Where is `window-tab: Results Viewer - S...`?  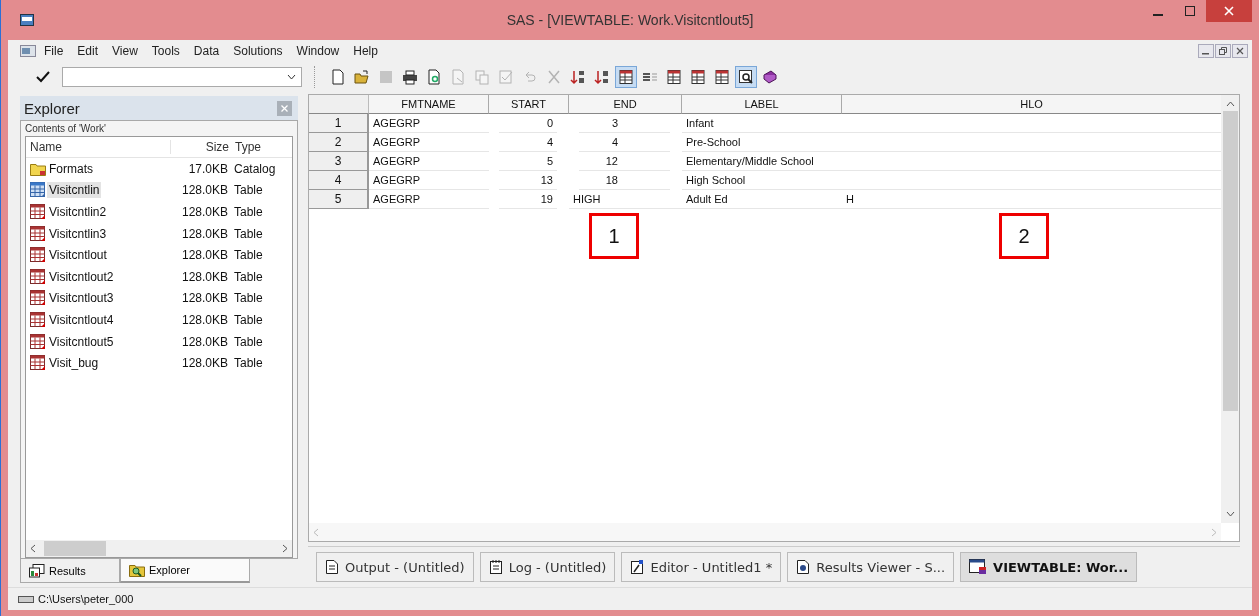
window-tab: Results Viewer - S... is located at coordinates (871, 567).